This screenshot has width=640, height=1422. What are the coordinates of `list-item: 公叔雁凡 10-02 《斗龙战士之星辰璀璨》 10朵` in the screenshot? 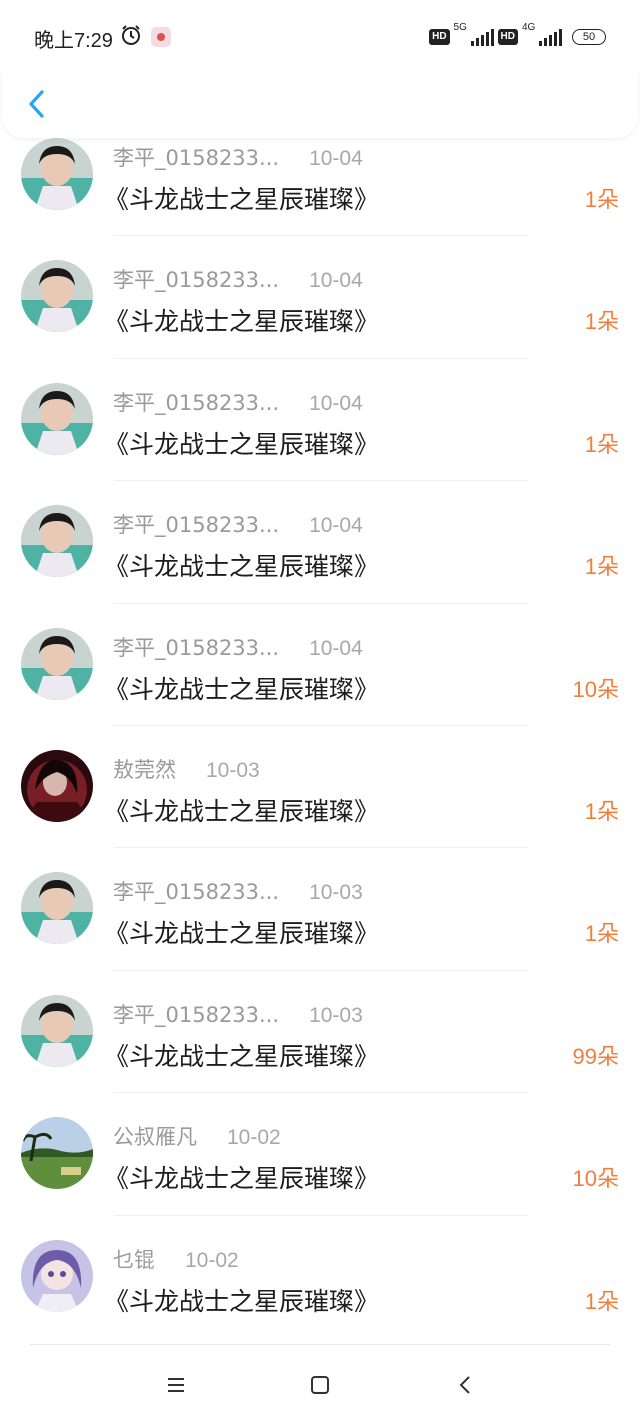 It's located at (320, 1170).